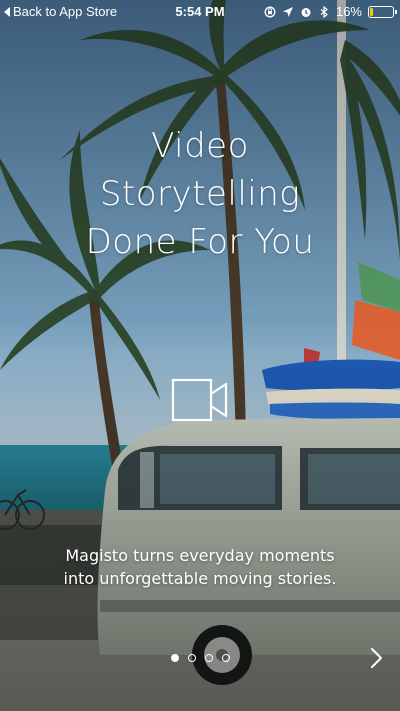  Describe the element at coordinates (200, 578) in the screenshot. I see `tagline-line: into unforgettable moving stories.` at that location.